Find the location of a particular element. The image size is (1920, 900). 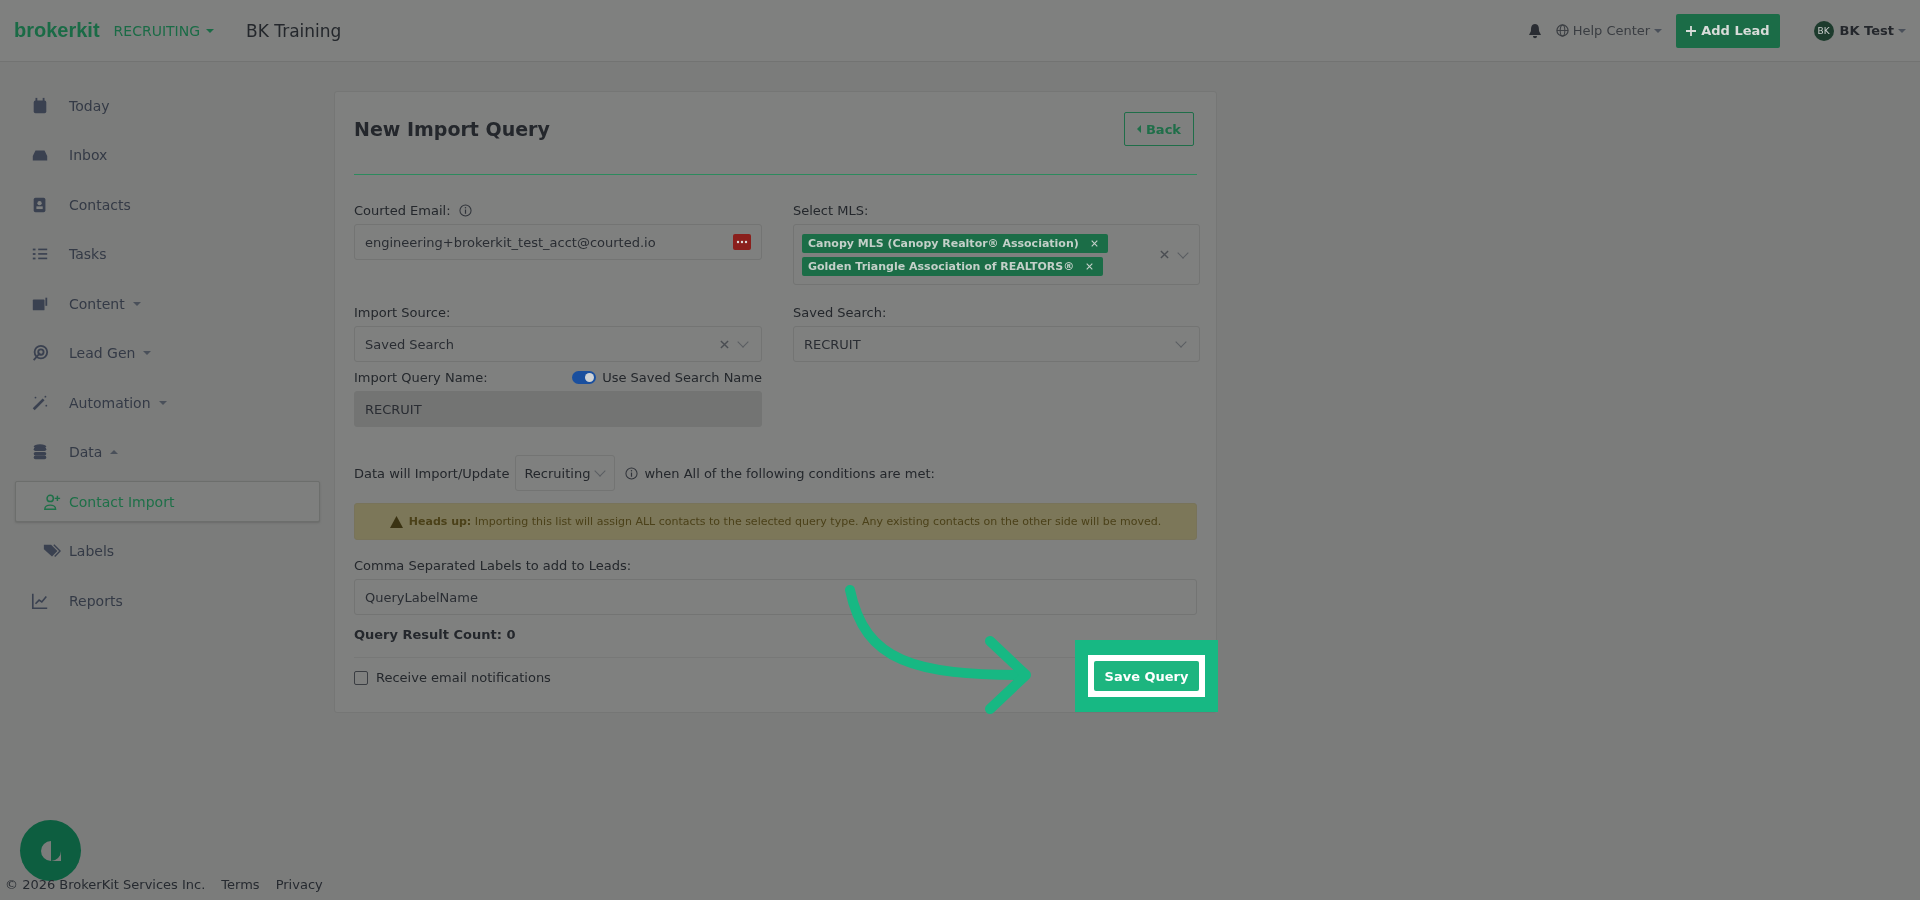

toggle-switch is located at coordinates (584, 377).